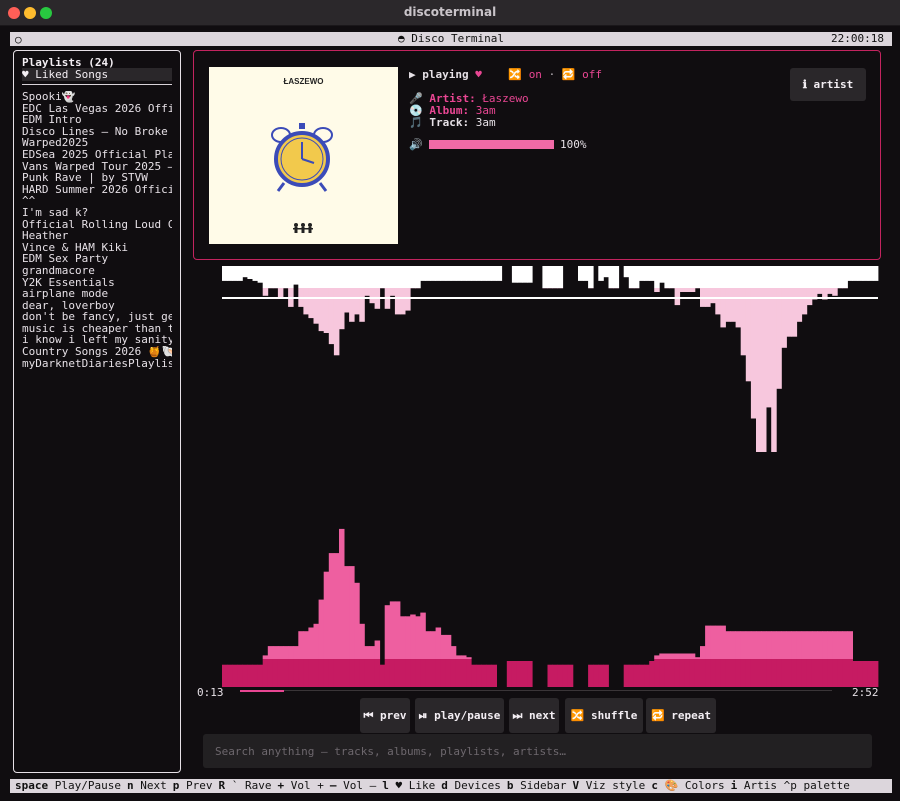  I want to click on sidebar-item-playlist: Disco Lines – No Broke B, so click(97, 132).